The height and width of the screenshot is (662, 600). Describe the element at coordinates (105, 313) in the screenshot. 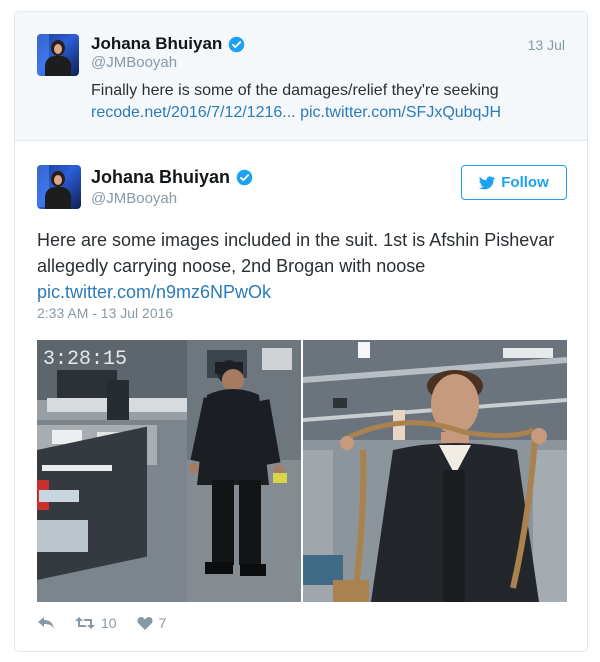

I see `tweet-timestamp: 2:33 AM - 13 Jul 2016` at that location.